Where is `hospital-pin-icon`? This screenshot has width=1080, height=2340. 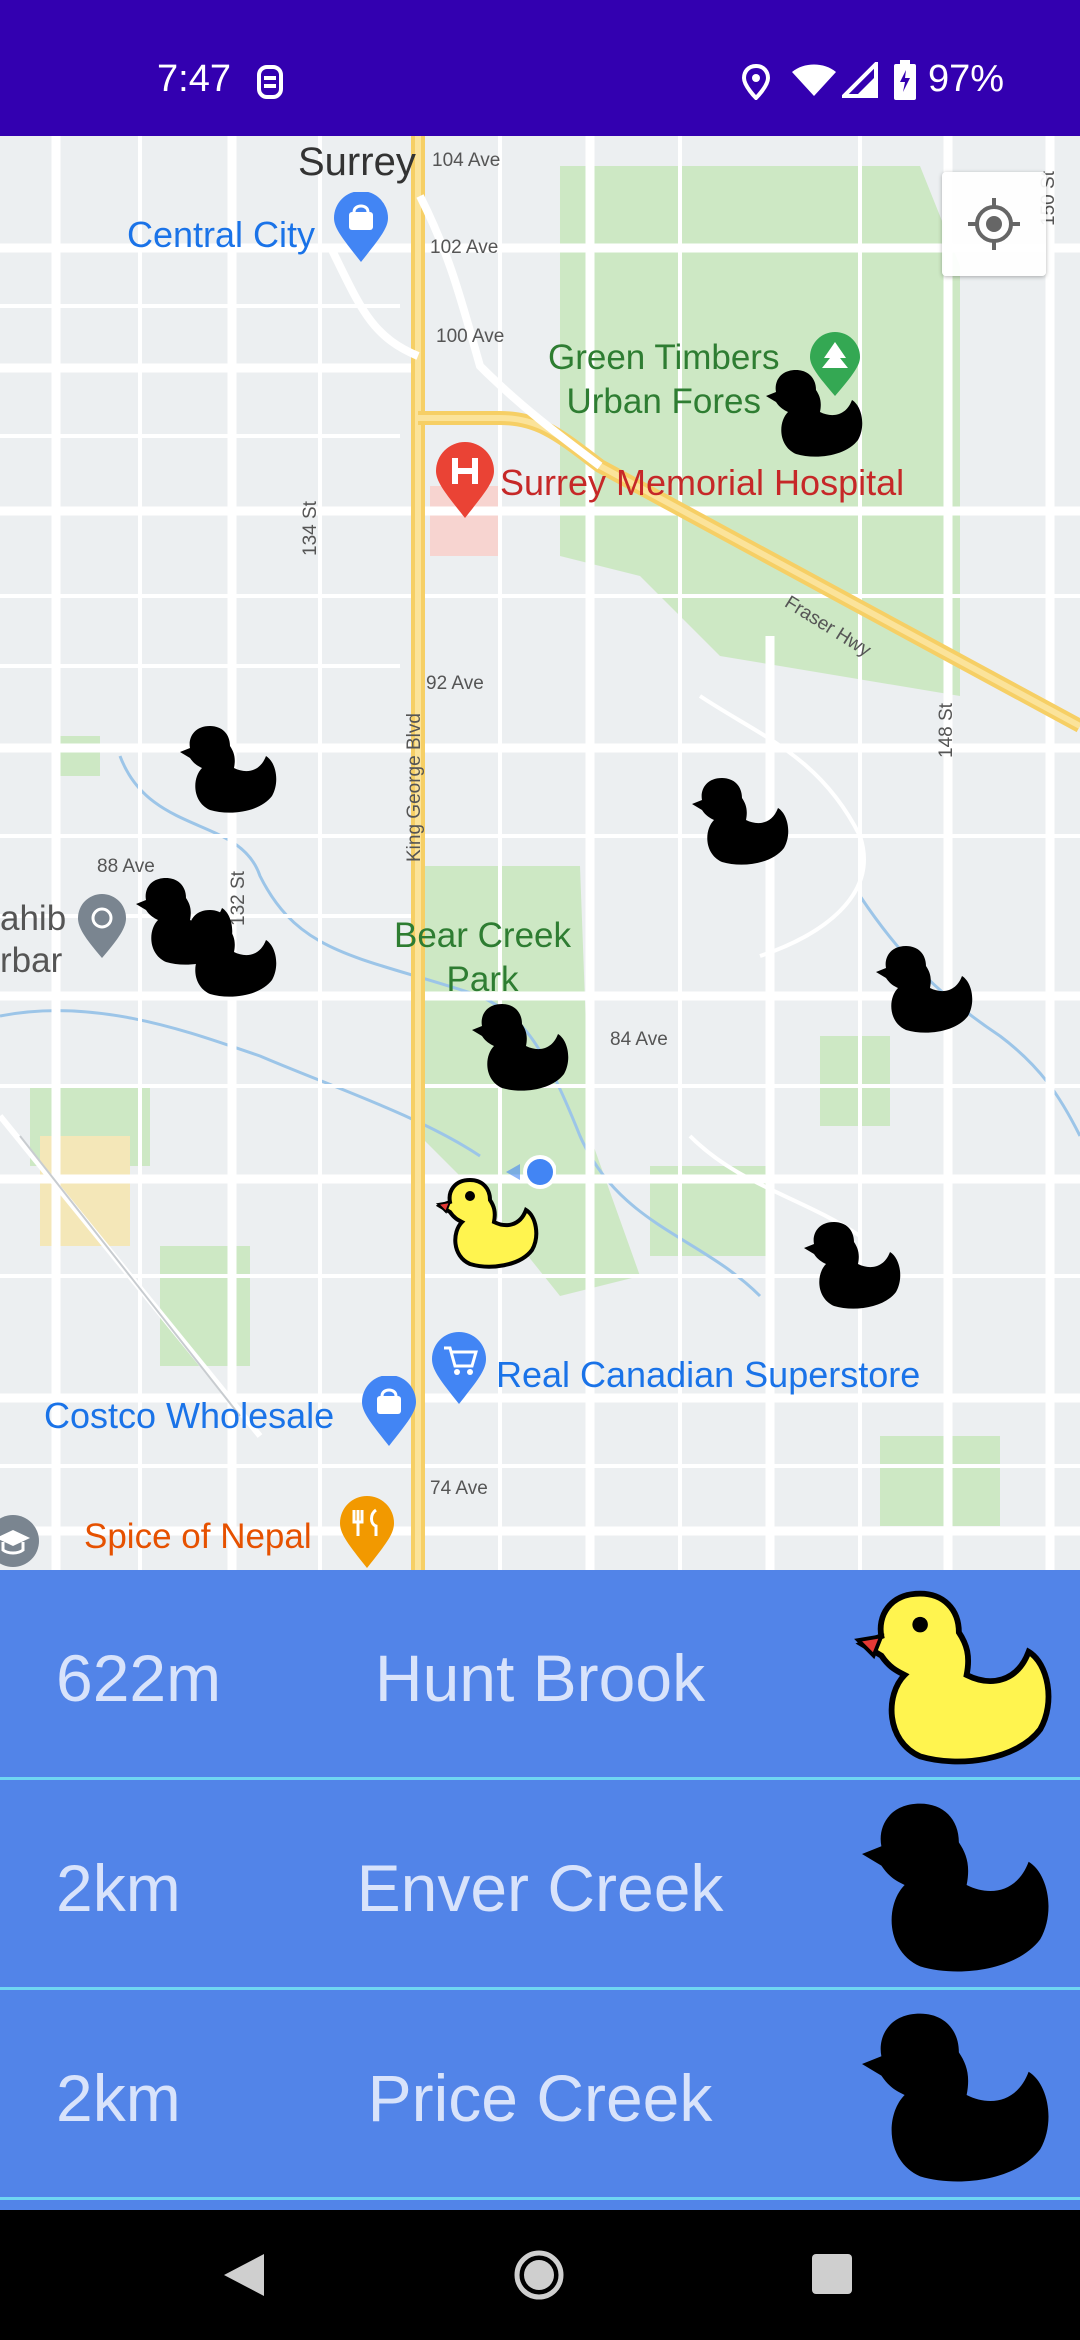
hospital-pin-icon is located at coordinates (465, 481).